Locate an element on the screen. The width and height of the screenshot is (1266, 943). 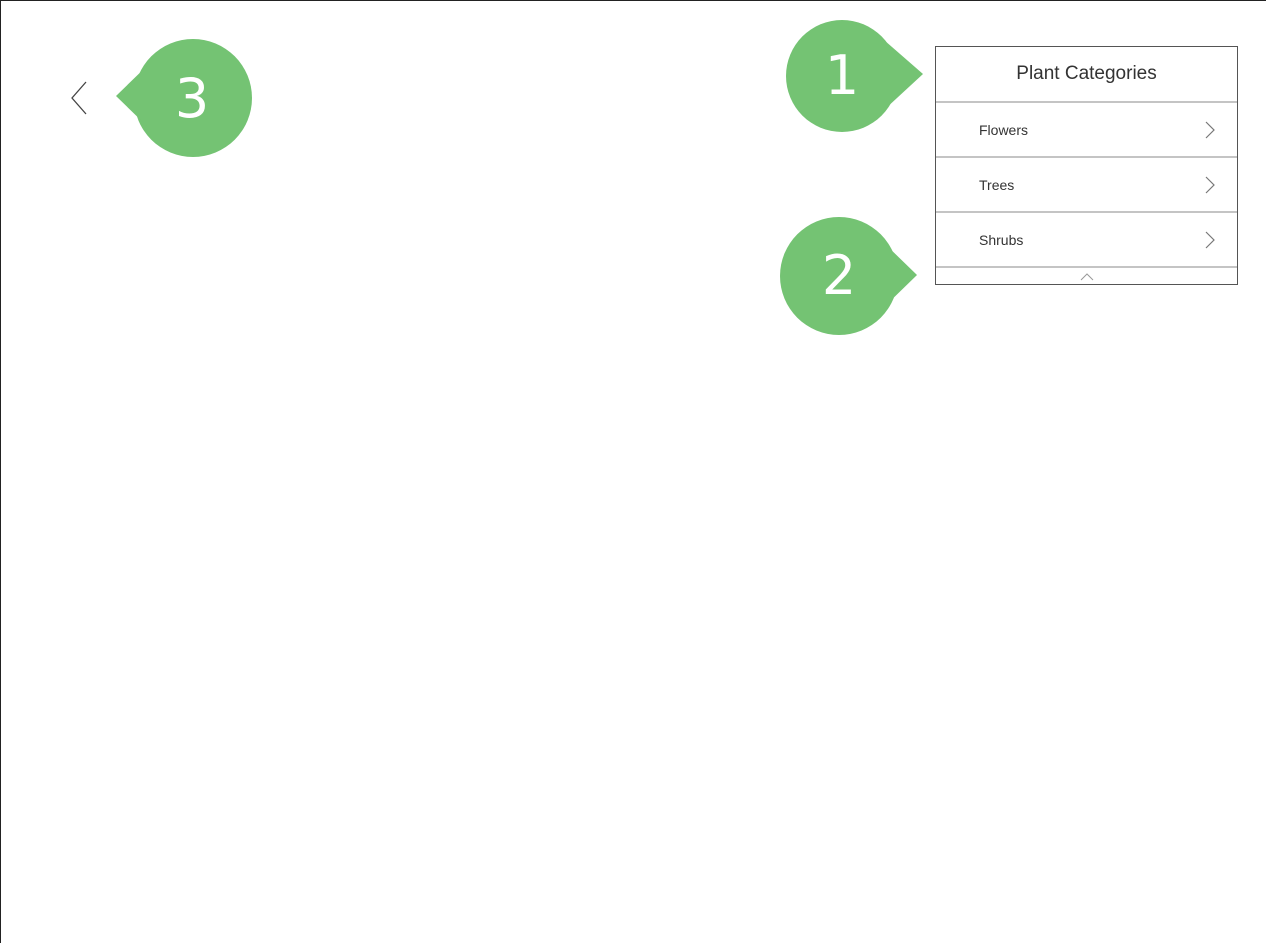
scroll-up-button is located at coordinates (1086, 276).